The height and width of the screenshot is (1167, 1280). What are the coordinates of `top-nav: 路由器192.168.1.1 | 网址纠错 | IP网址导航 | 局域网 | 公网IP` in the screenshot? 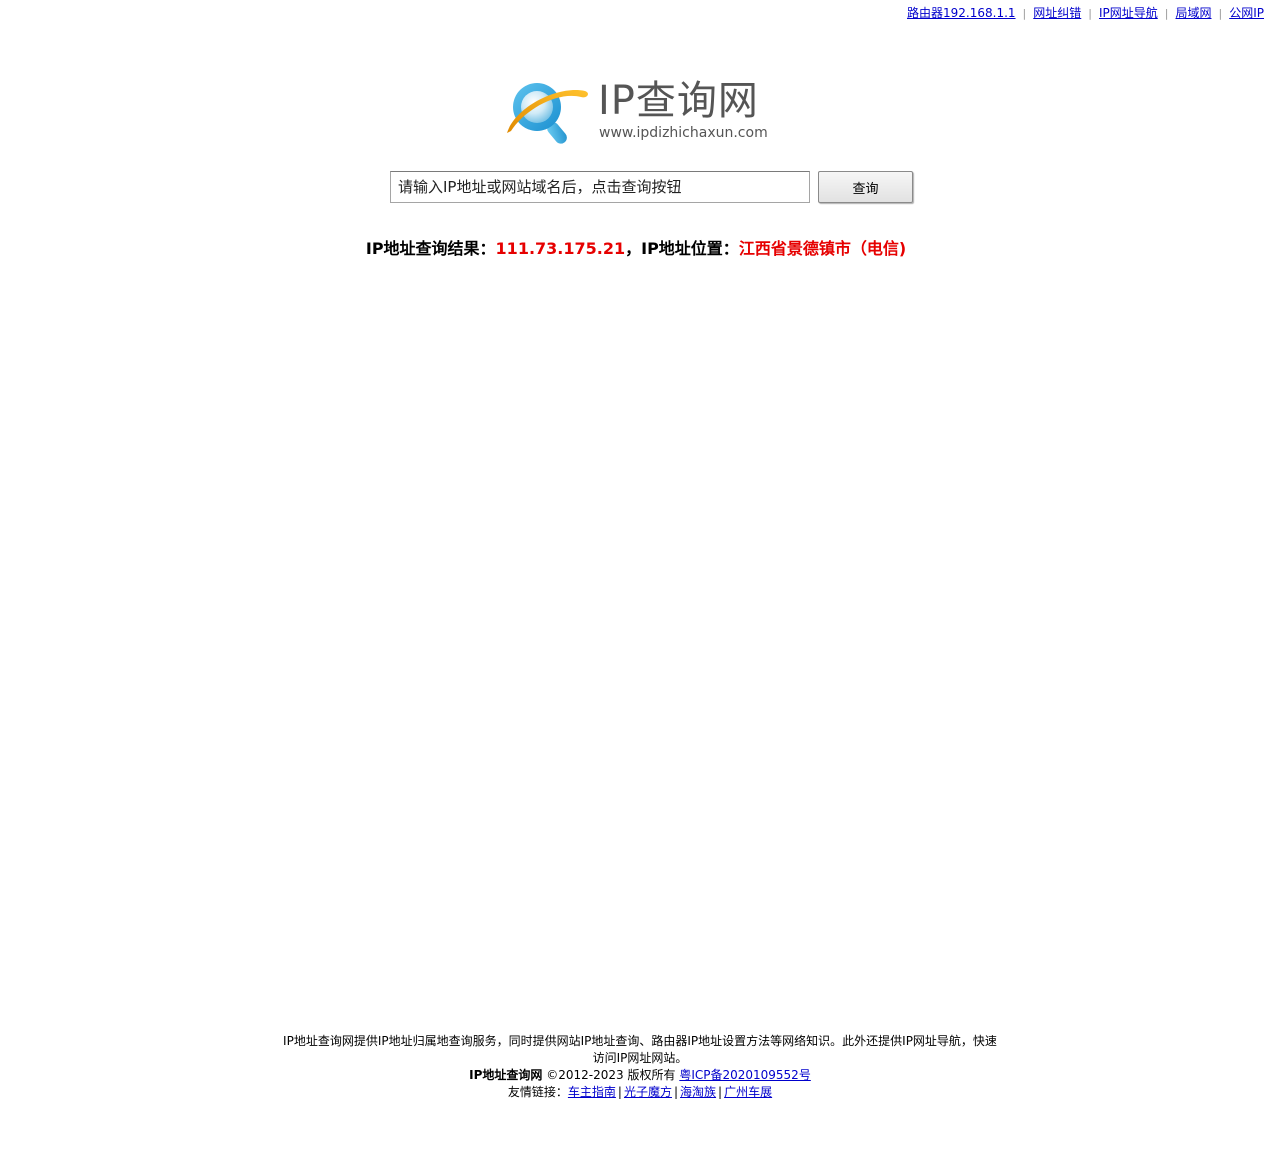 It's located at (1085, 13).